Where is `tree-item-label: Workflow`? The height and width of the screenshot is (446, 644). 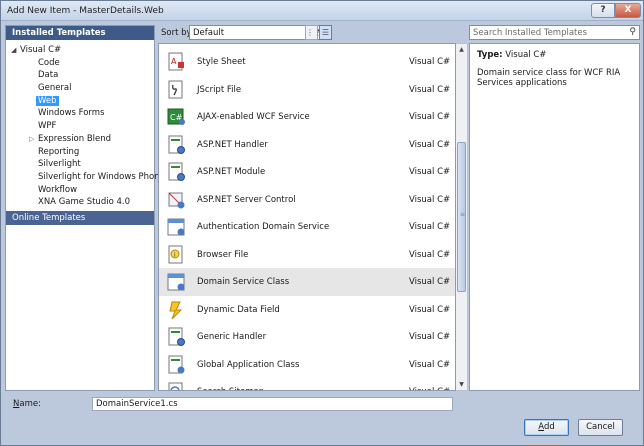
tree-item-label: Workflow is located at coordinates (58, 189).